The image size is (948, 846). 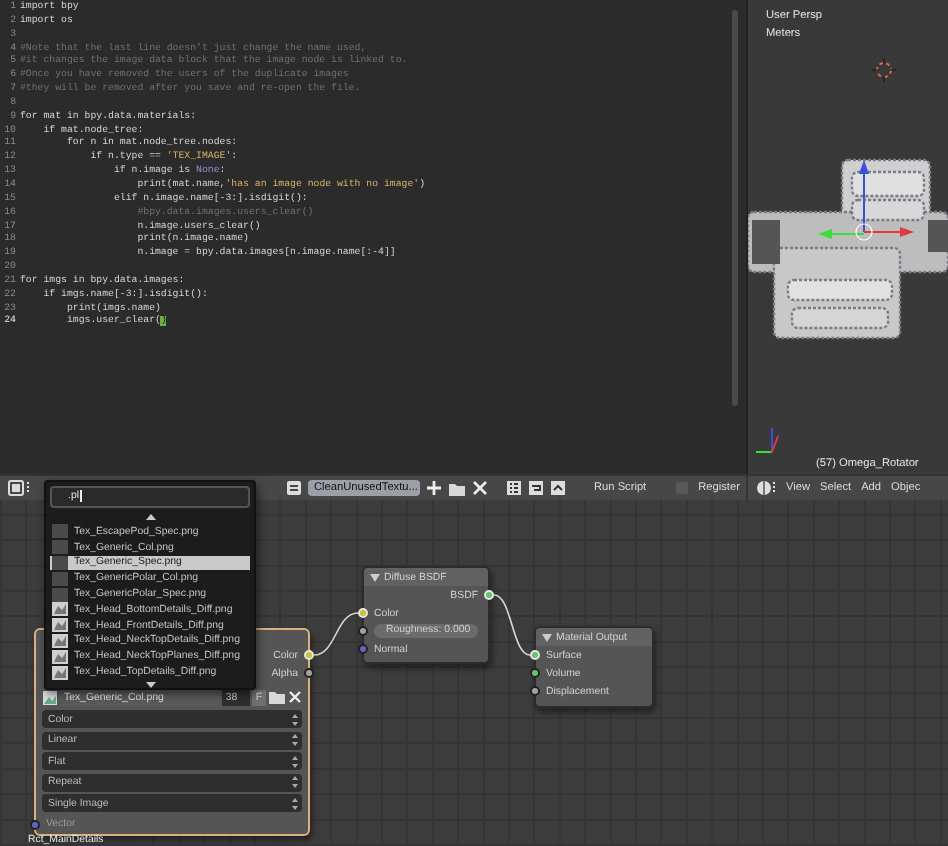 What do you see at coordinates (536, 488) in the screenshot?
I see `word-wrap-icon` at bounding box center [536, 488].